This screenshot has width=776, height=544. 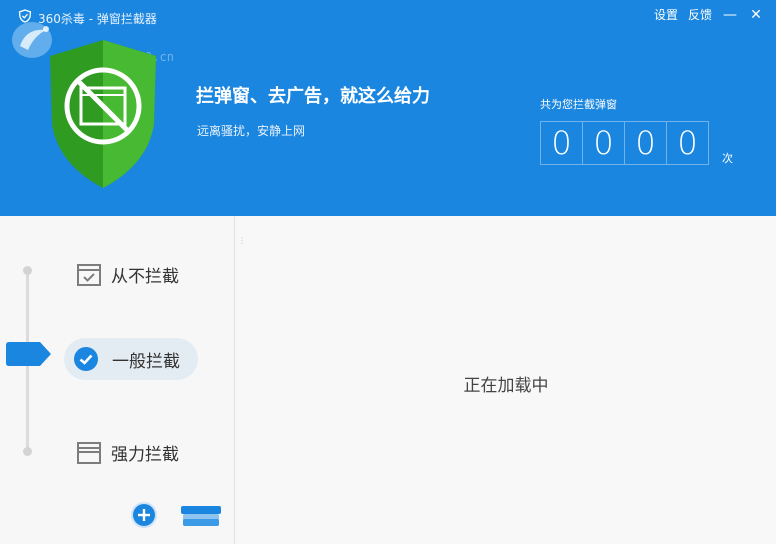 What do you see at coordinates (145, 277) in the screenshot?
I see `mode-never-label: 从不拦截` at bounding box center [145, 277].